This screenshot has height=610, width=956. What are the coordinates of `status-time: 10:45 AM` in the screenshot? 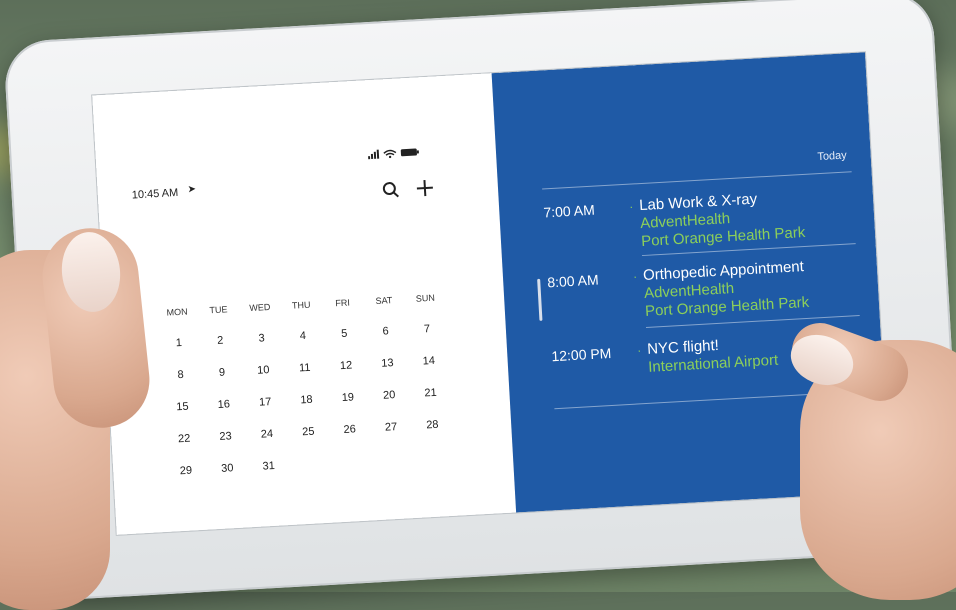 It's located at (155, 194).